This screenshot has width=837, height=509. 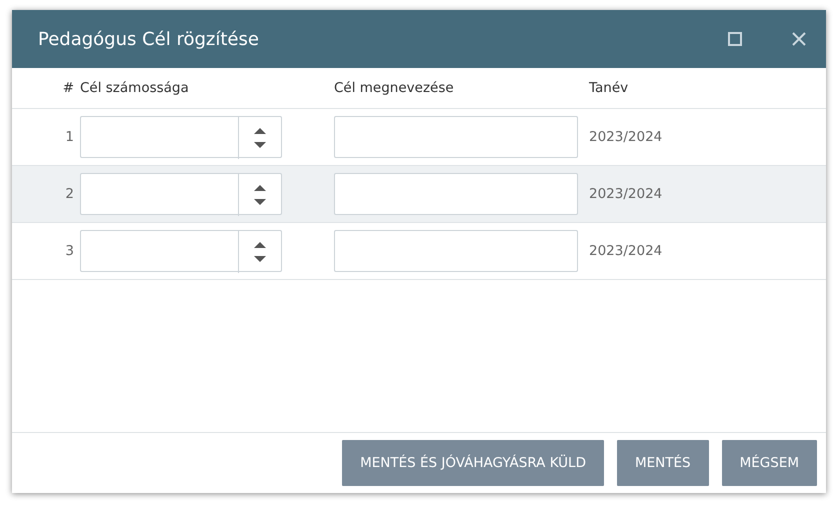 I want to click on row-number: 2, so click(x=69, y=194).